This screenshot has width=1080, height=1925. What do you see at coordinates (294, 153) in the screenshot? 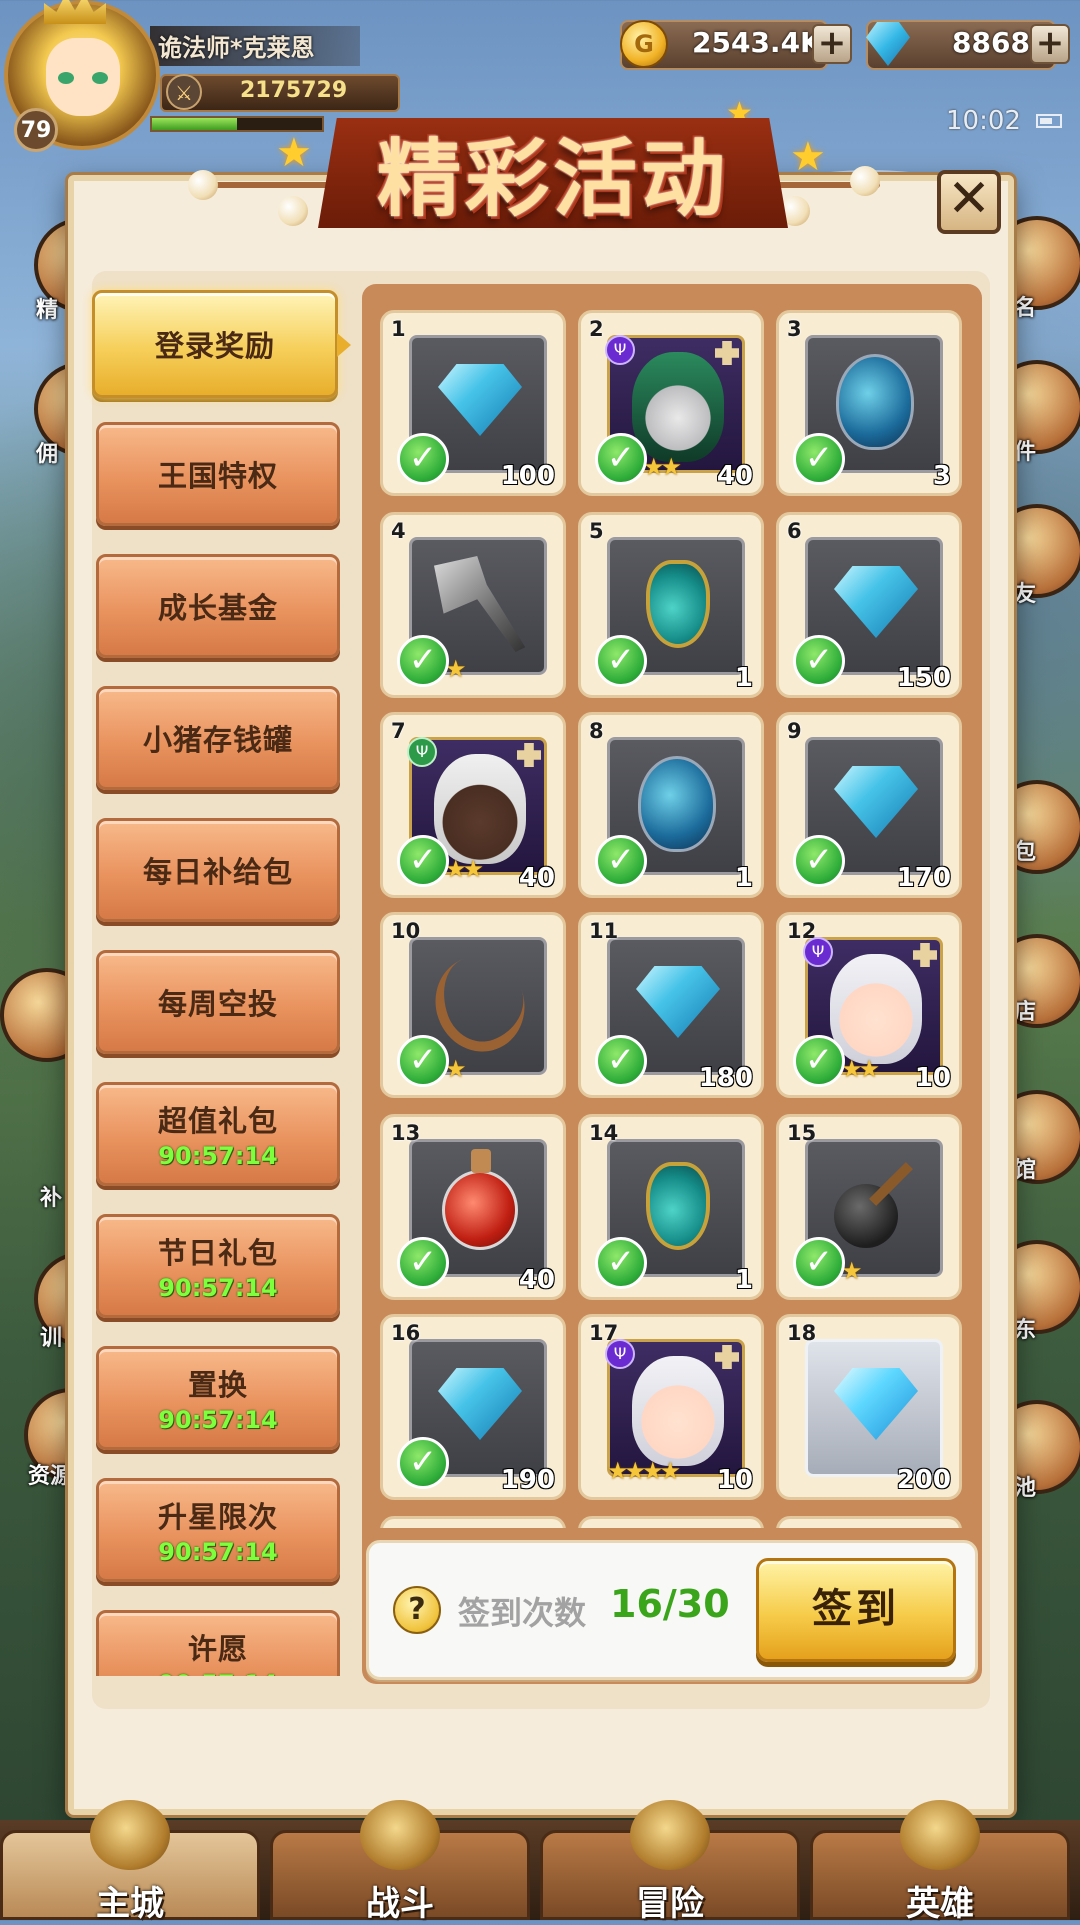
I see `star-icon: ★` at bounding box center [294, 153].